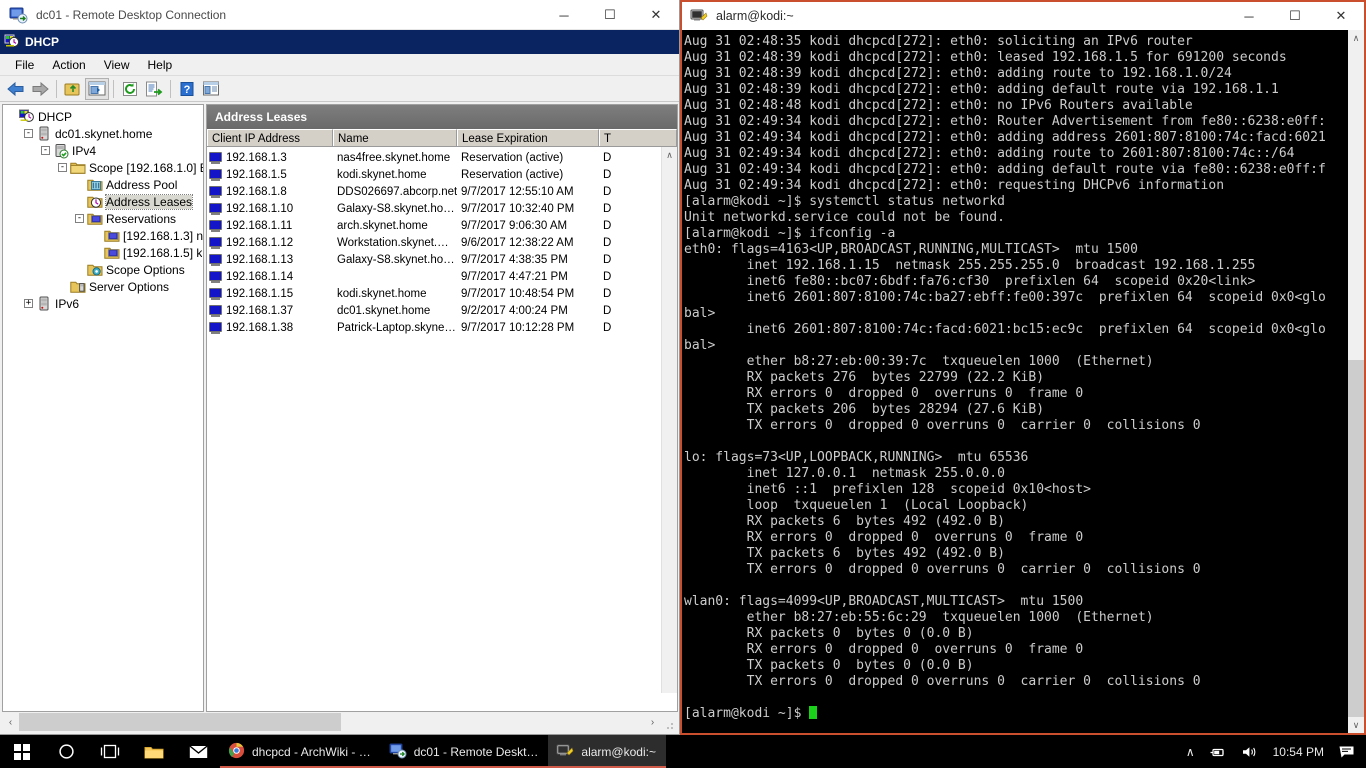  I want to click on taskbar-clock: 10:54 PM, so click(1298, 751).